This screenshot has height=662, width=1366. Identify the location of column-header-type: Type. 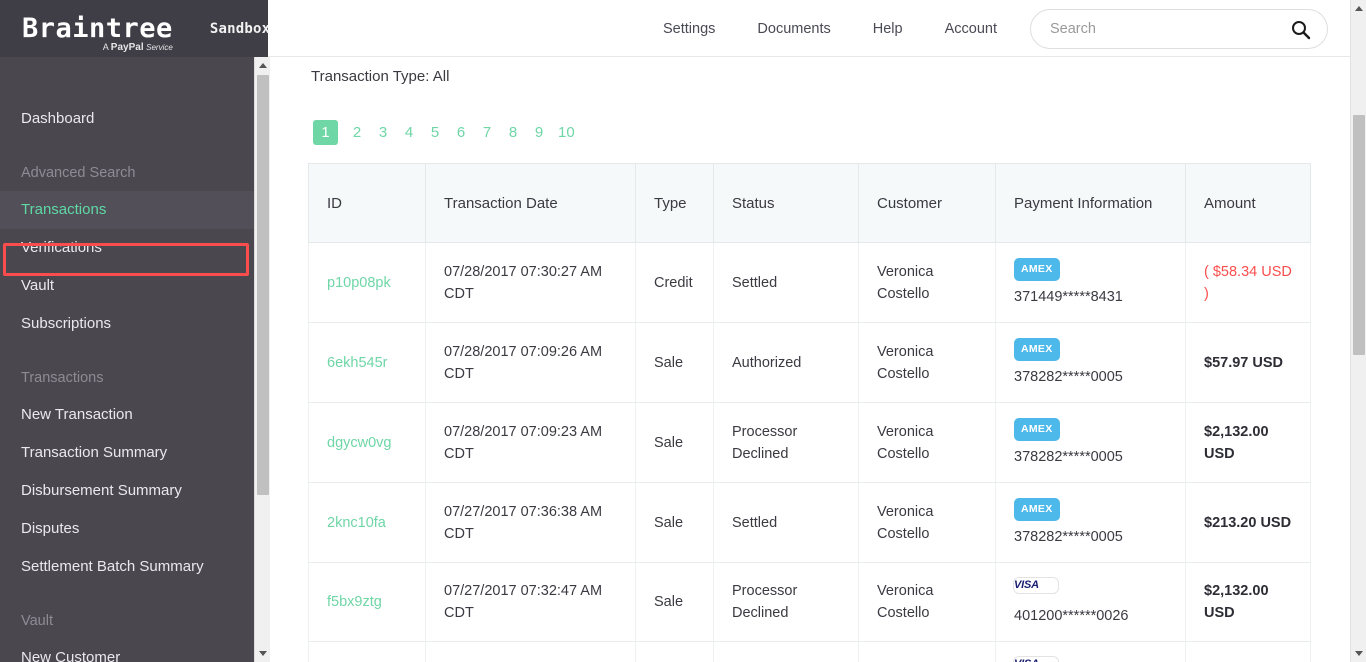
(674, 203).